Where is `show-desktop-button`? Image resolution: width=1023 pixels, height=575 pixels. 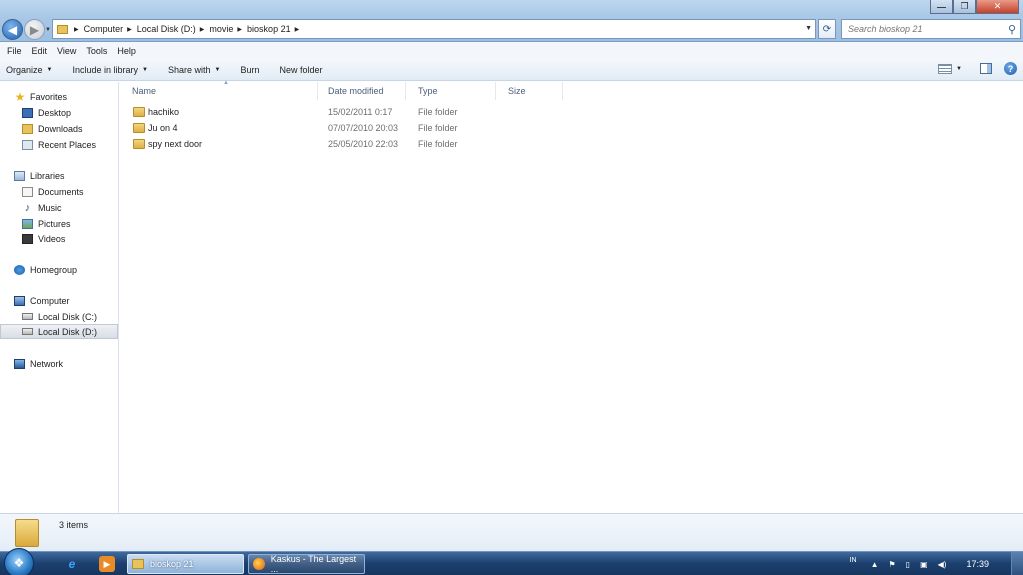
show-desktop-button is located at coordinates (1017, 563).